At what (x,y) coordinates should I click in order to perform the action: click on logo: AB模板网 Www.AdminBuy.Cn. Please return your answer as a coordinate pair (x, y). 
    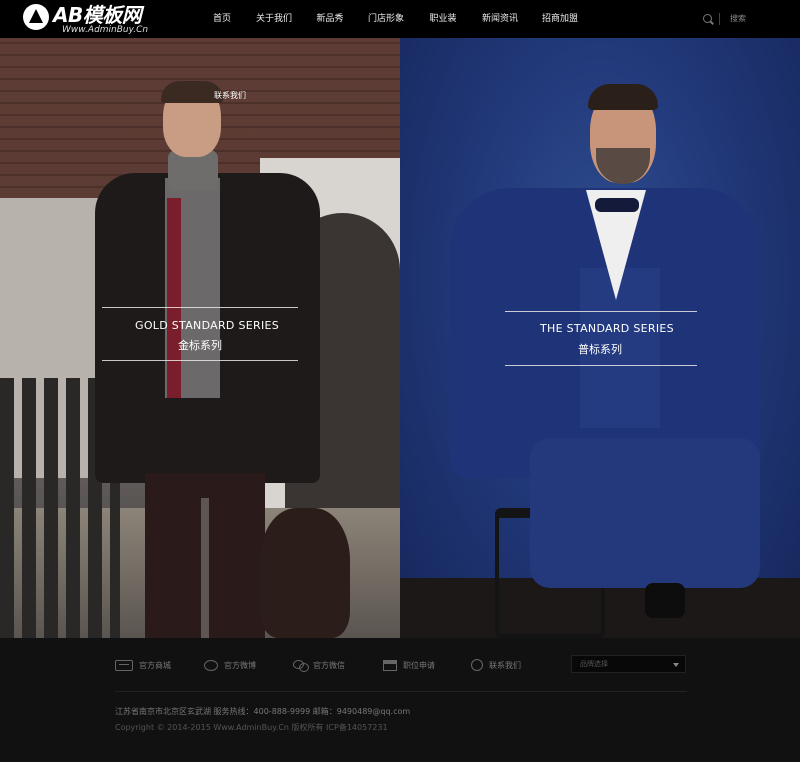
    Looking at the image, I should click on (90, 20).